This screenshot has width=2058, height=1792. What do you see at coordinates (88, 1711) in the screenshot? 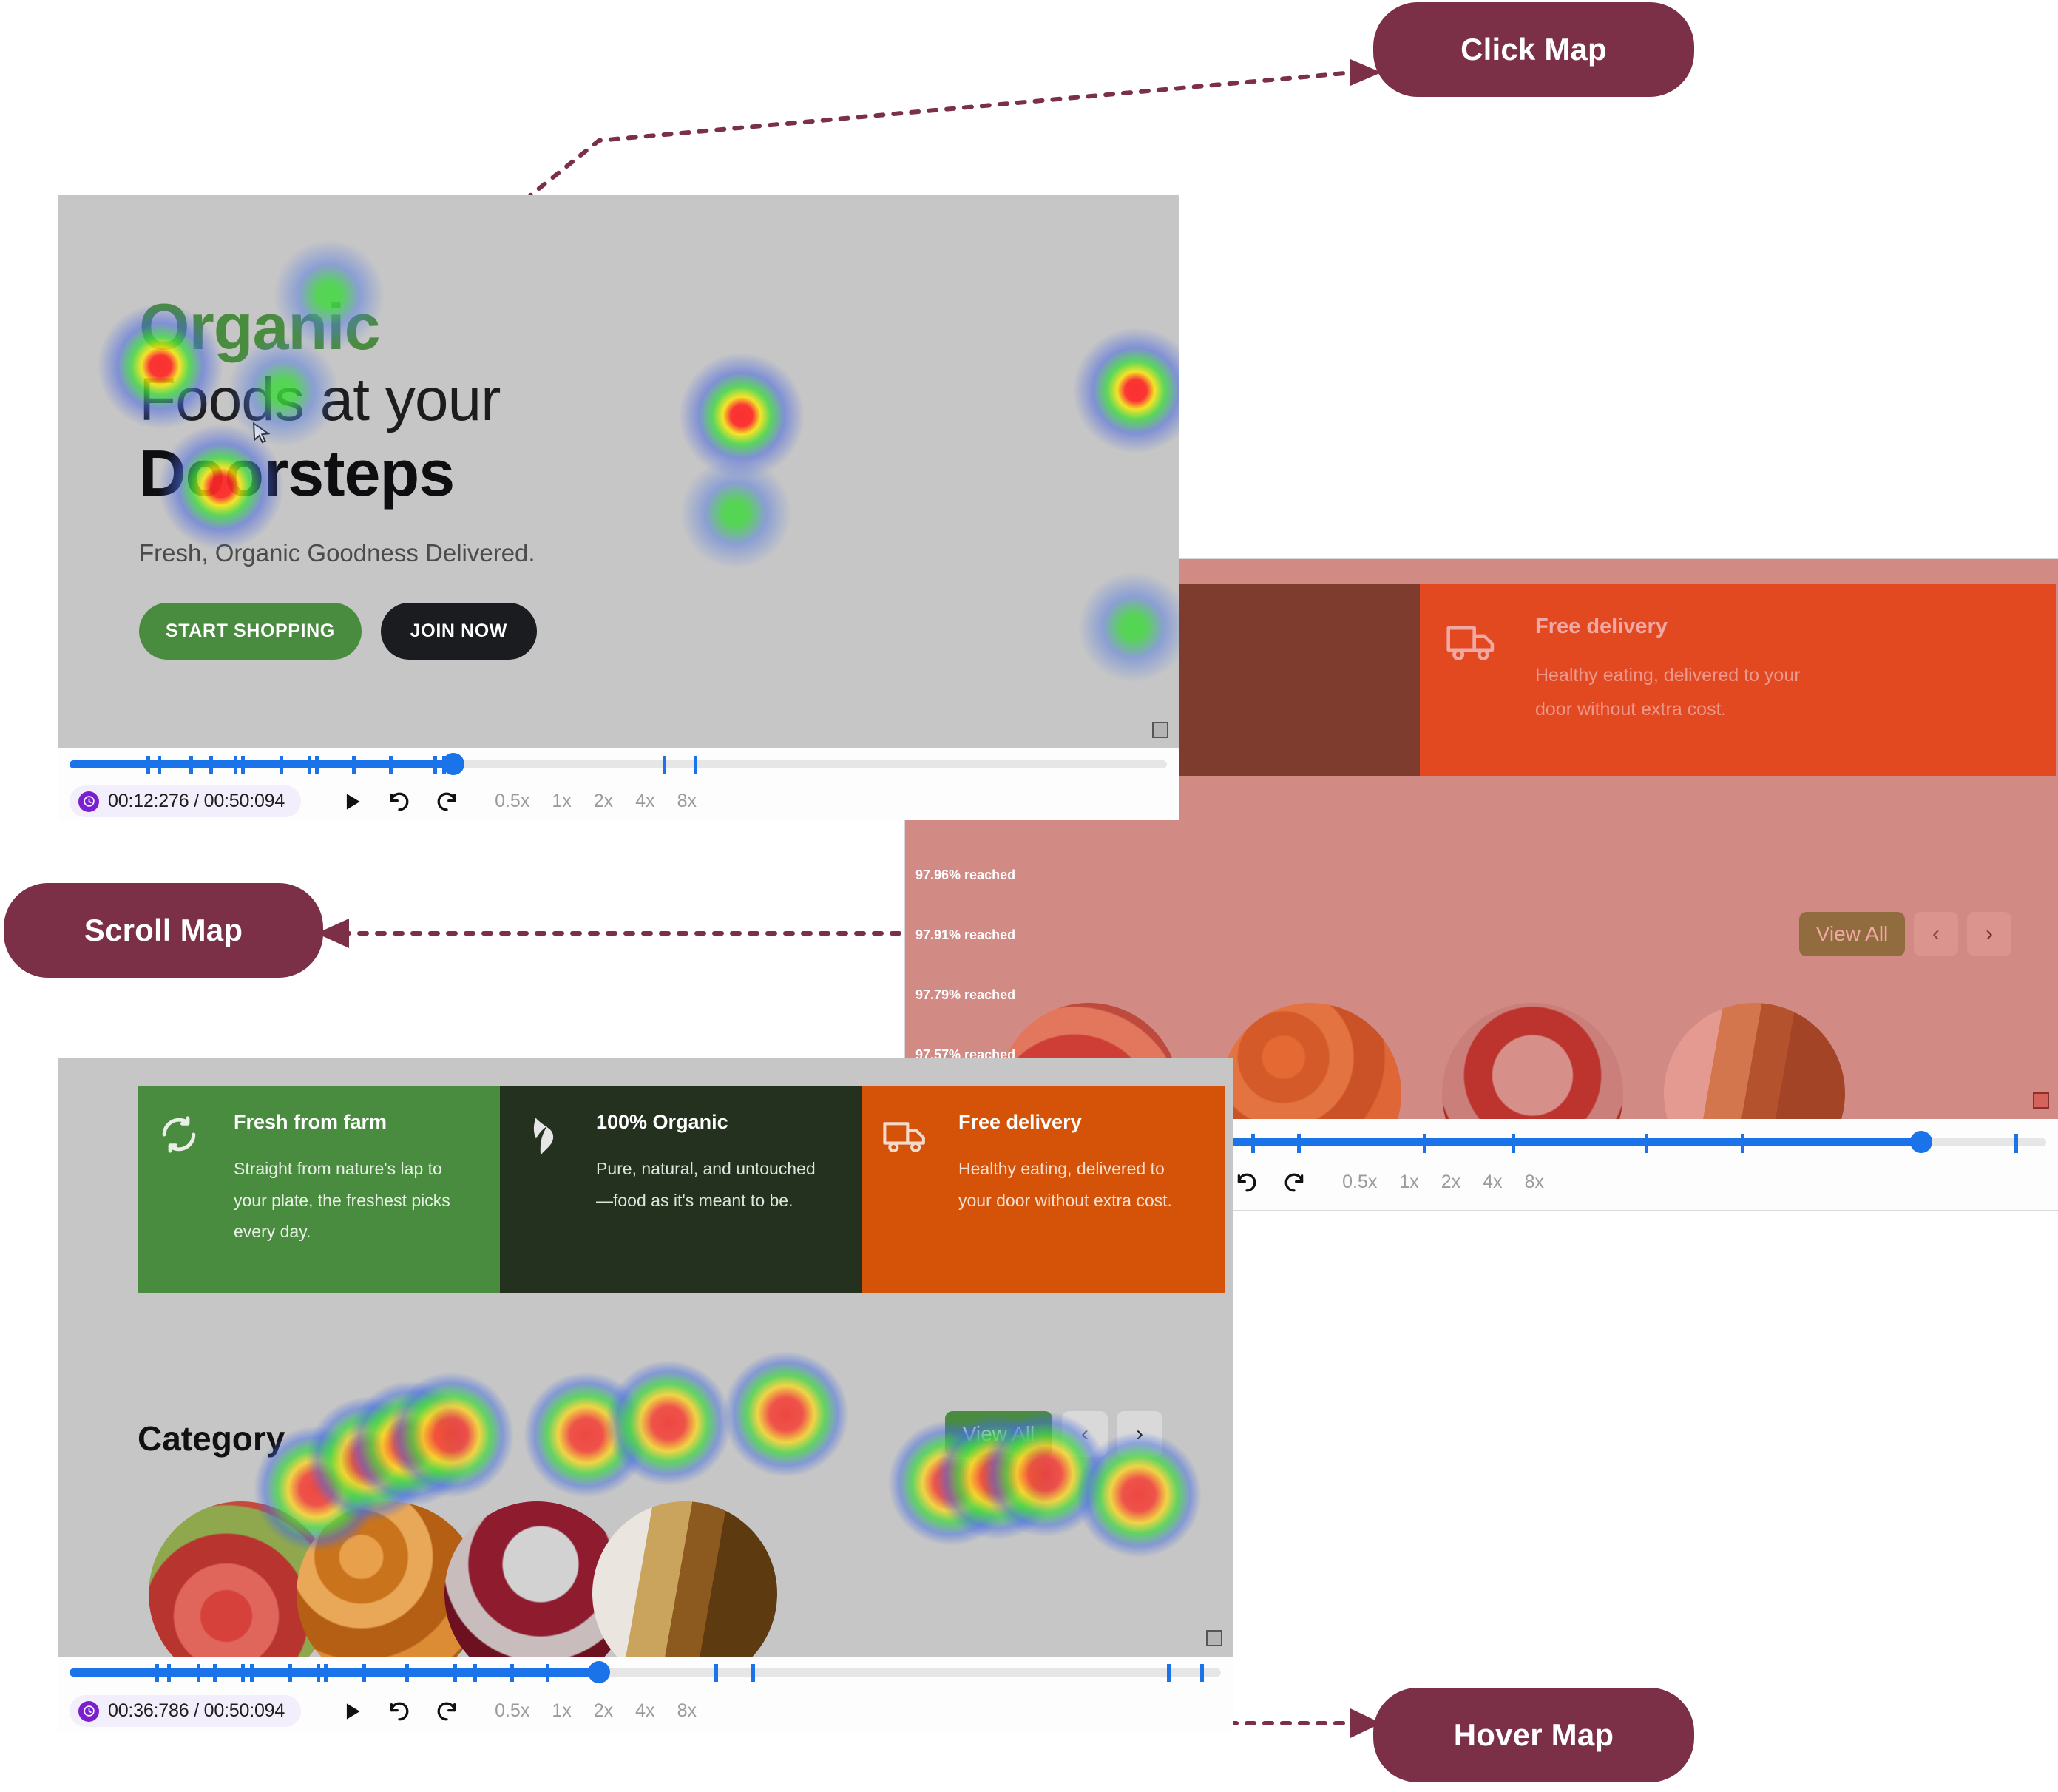
I see `clock-icon` at bounding box center [88, 1711].